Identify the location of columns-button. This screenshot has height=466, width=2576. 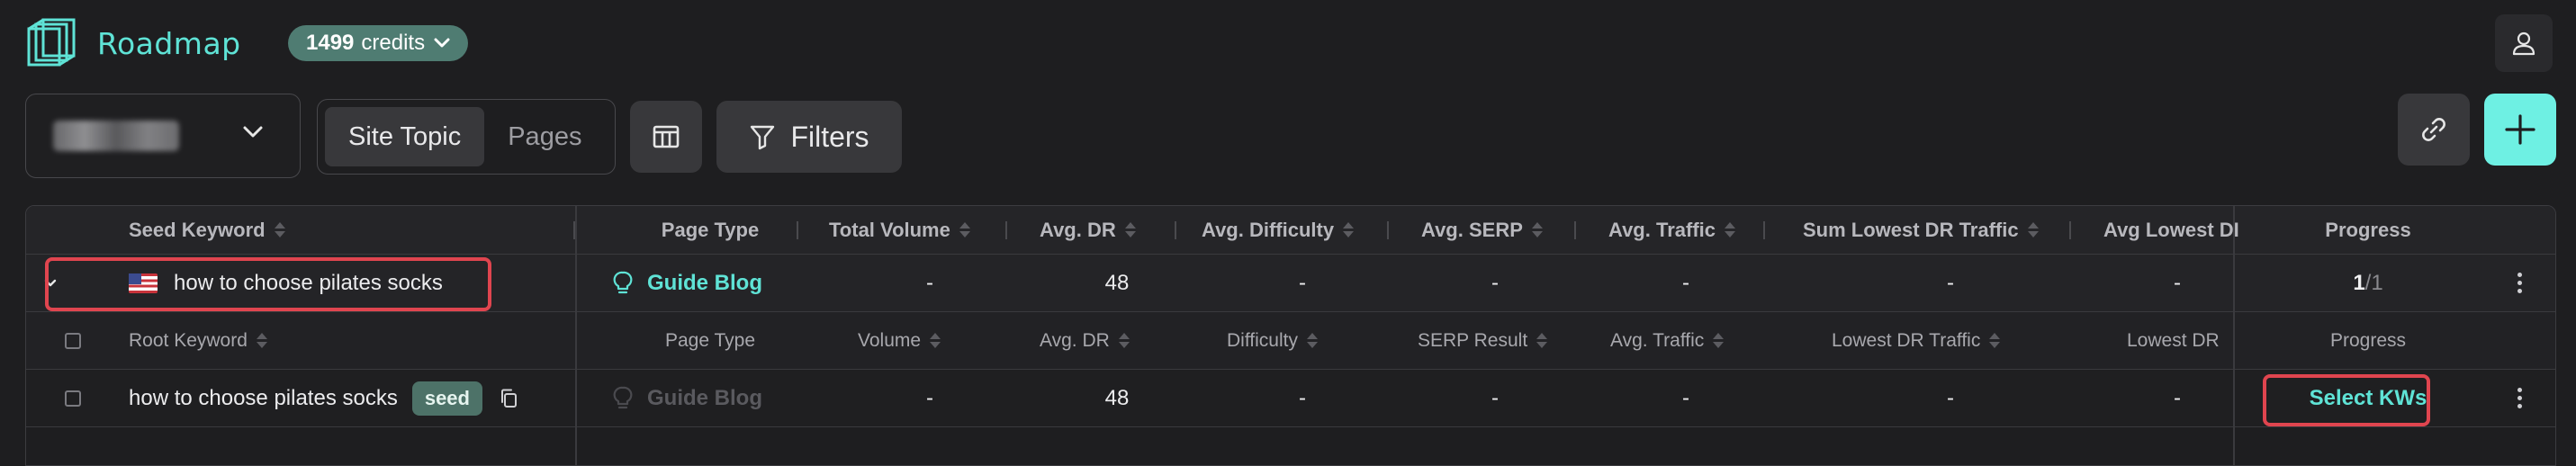
(666, 137).